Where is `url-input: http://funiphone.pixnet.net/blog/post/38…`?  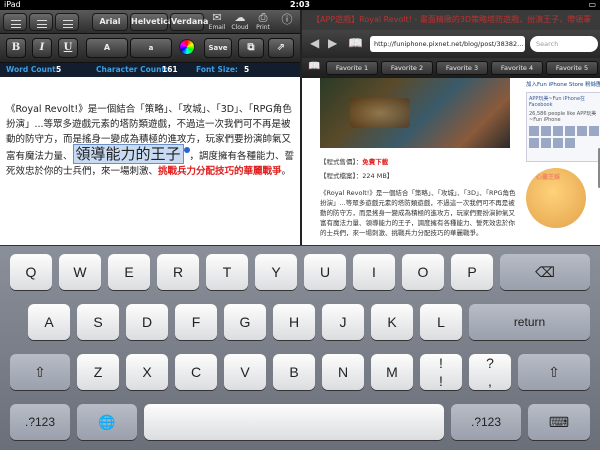 url-input: http://funiphone.pixnet.net/blog/post/38… is located at coordinates (447, 44).